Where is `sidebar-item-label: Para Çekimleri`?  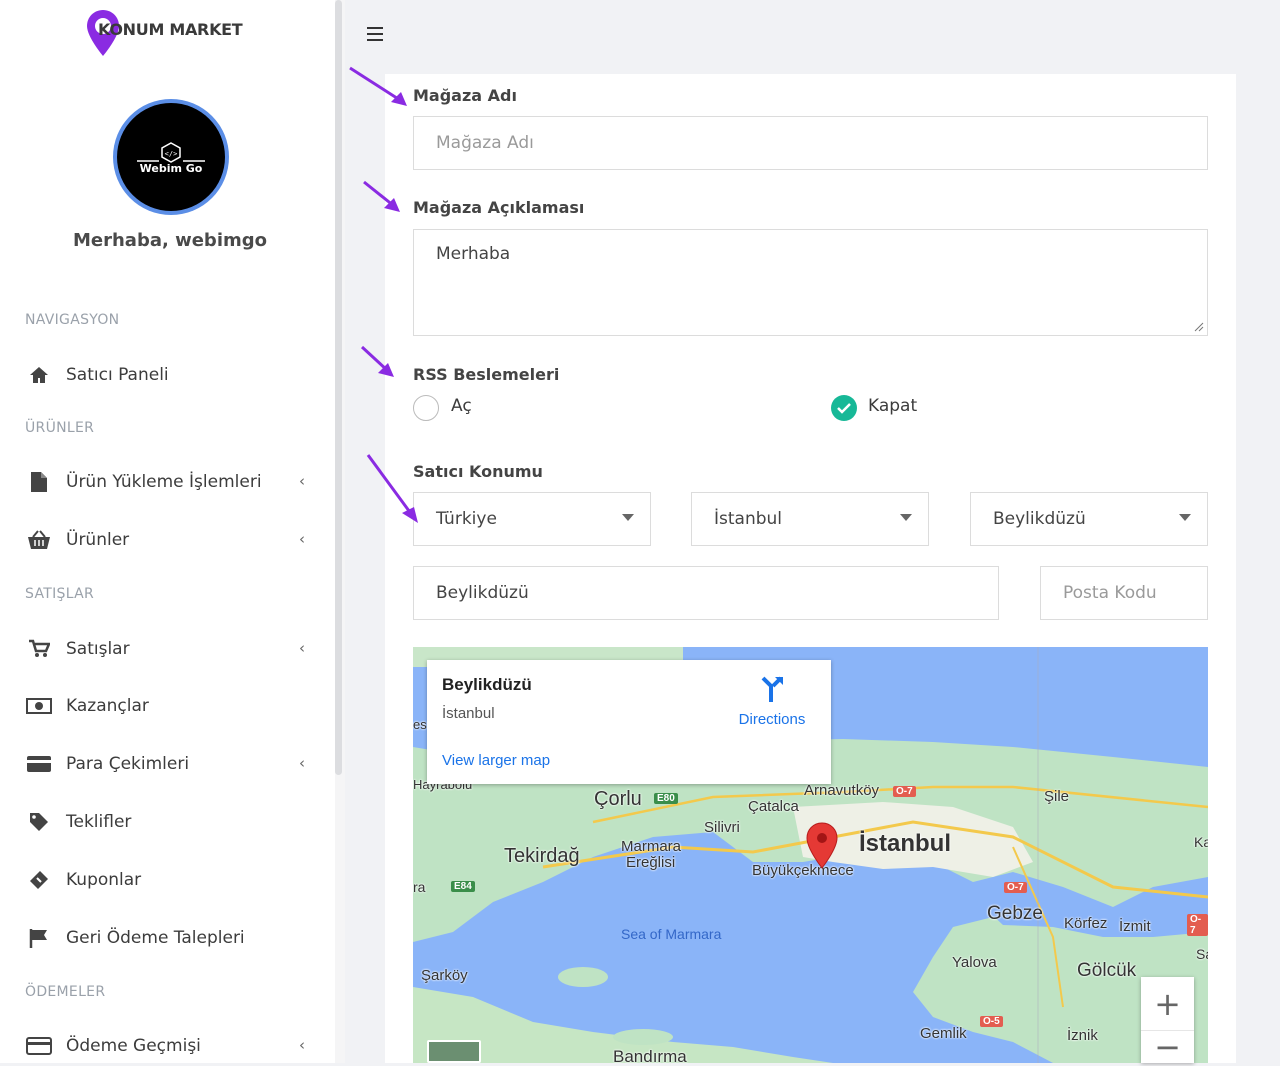
sidebar-item-label: Para Çekimleri is located at coordinates (128, 764).